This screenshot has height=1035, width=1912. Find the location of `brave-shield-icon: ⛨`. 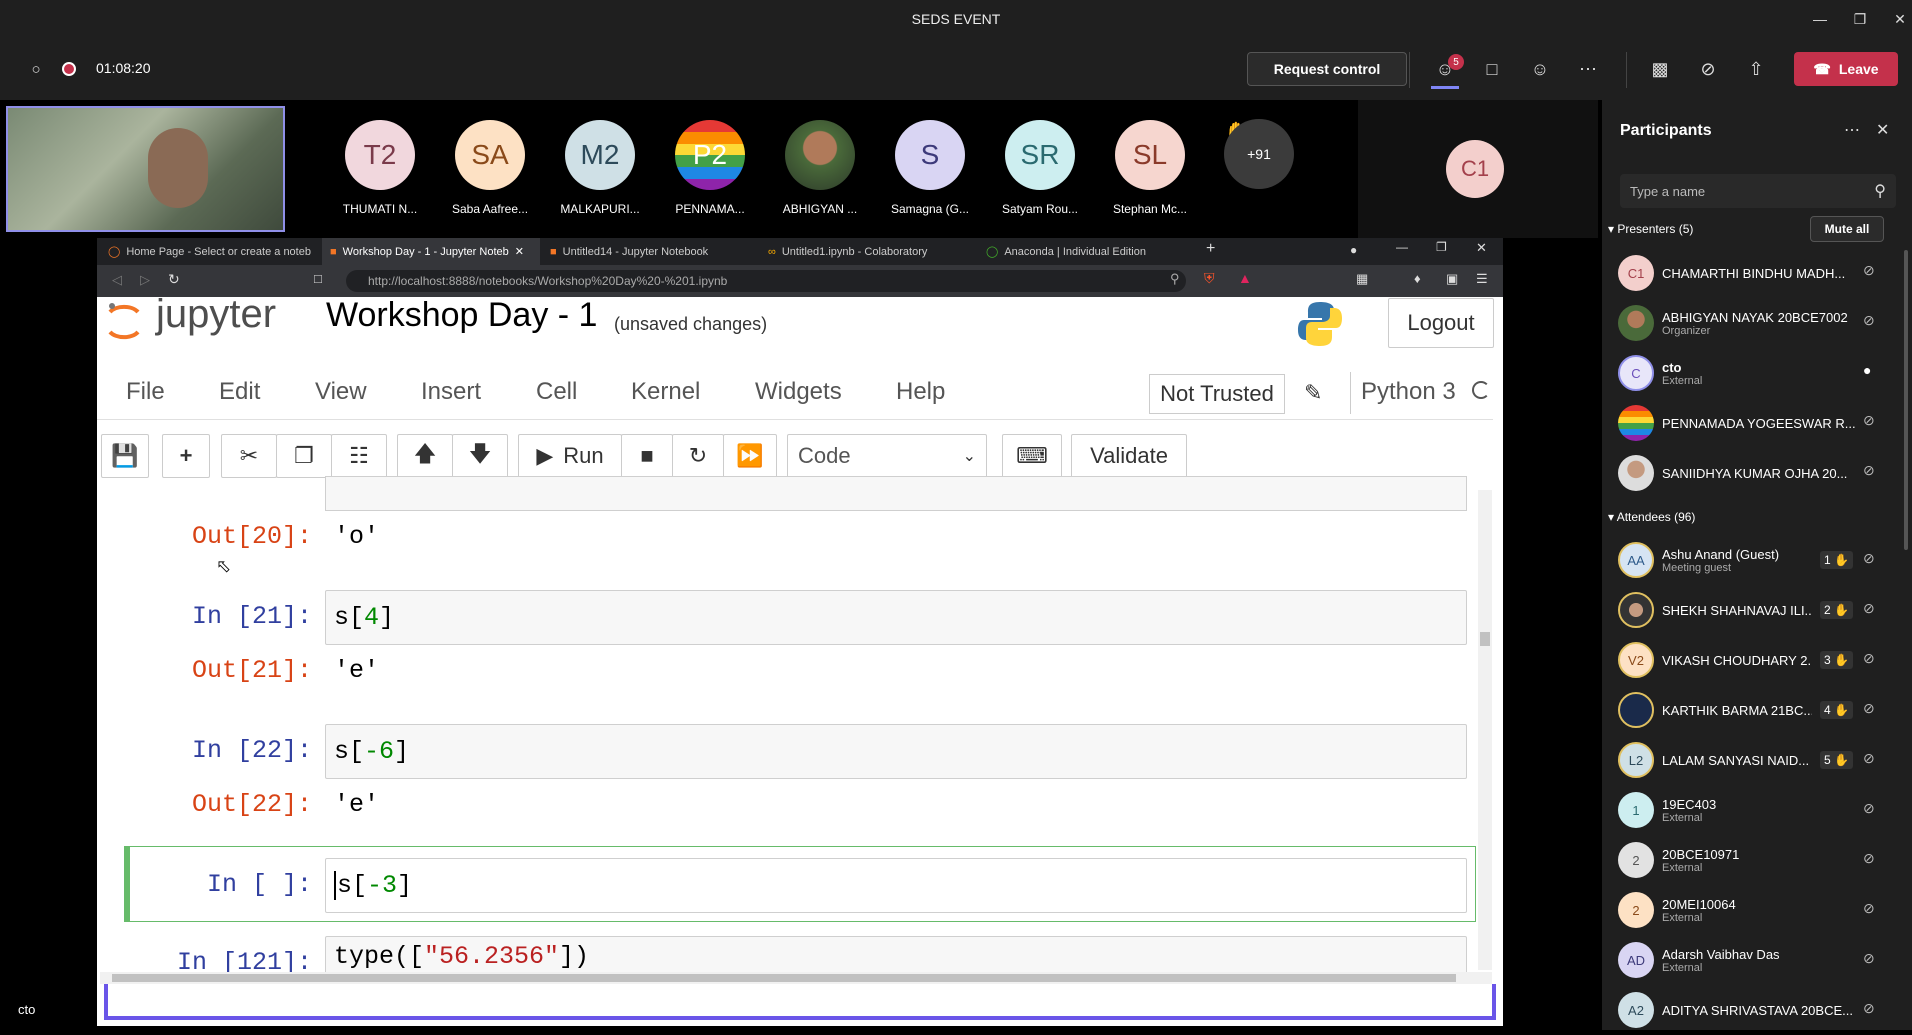

brave-shield-icon: ⛨ is located at coordinates (1209, 278).